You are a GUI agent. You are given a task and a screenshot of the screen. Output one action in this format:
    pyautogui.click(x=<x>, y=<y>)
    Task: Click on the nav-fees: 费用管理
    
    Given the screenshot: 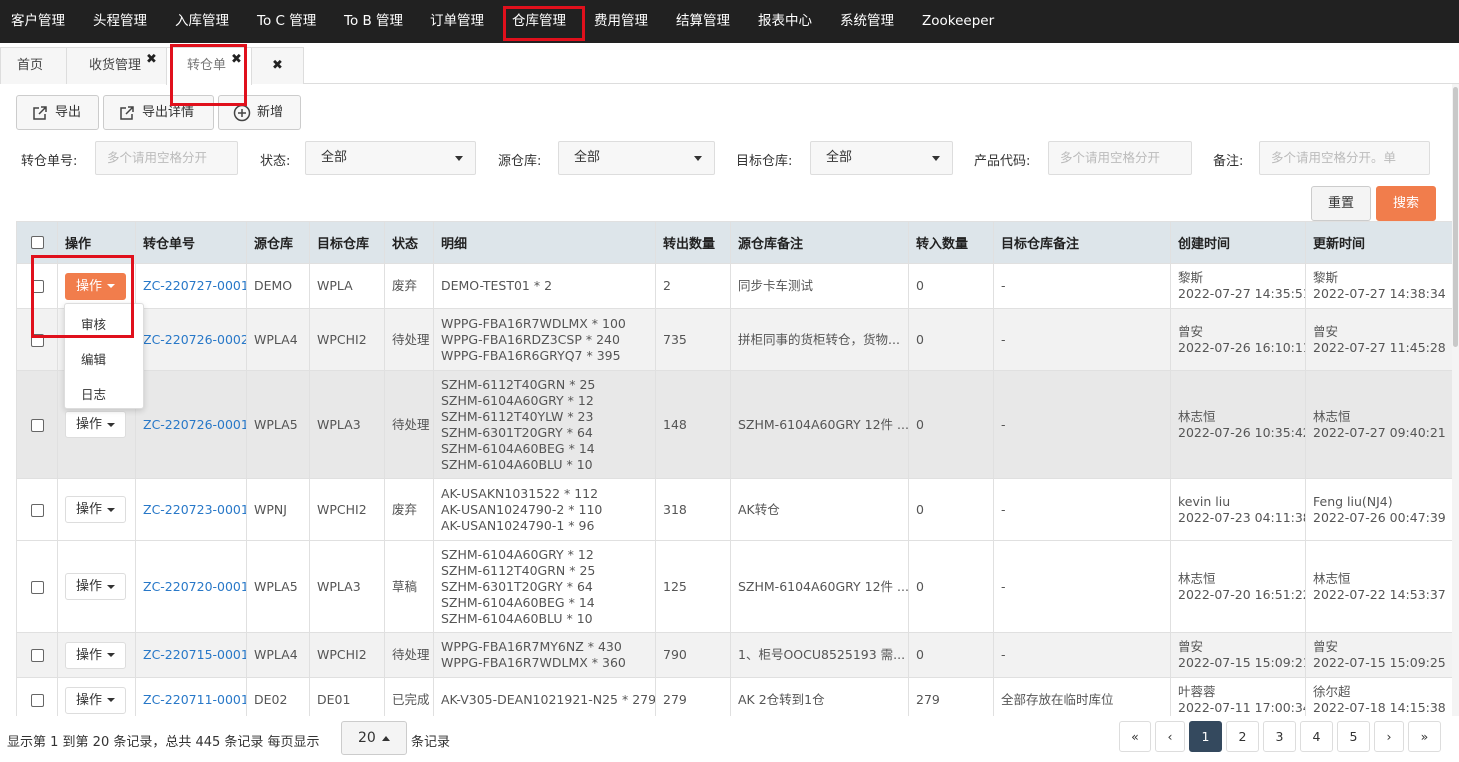 What is the action you would take?
    pyautogui.click(x=621, y=21)
    